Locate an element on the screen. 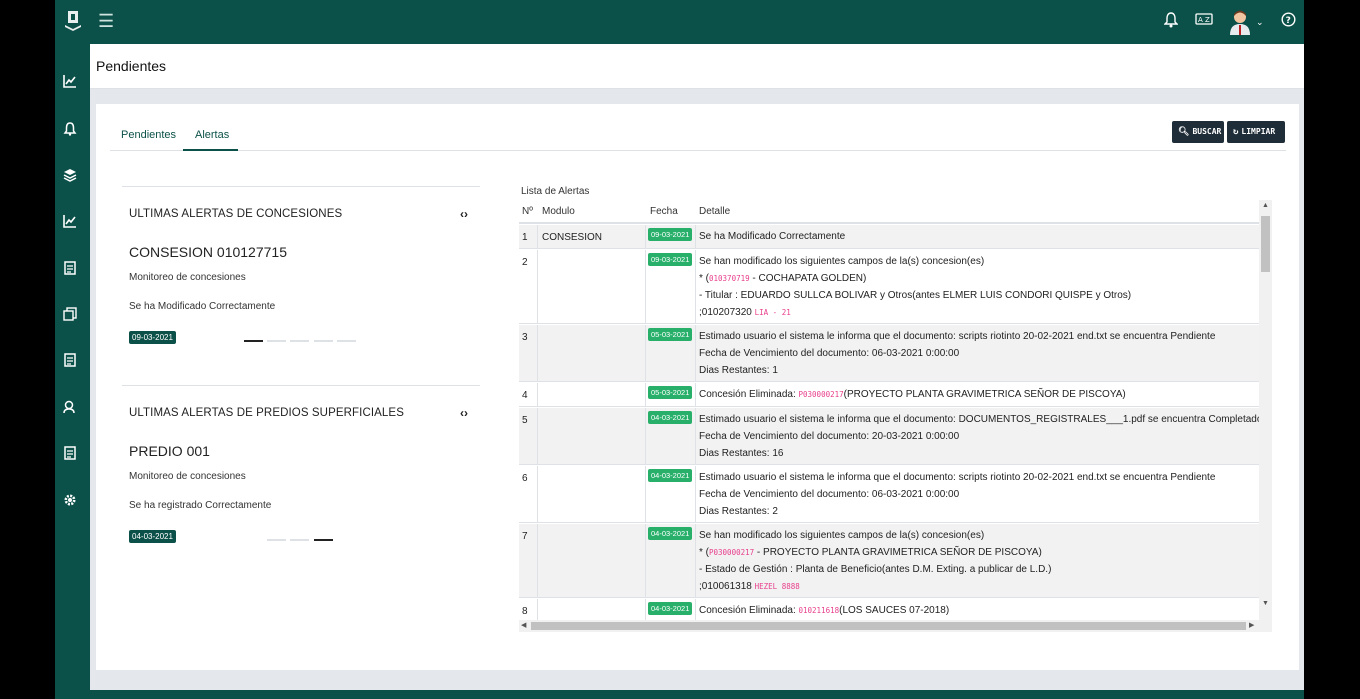  alerts-table-caption: Lista de Alertas is located at coordinates (555, 191).